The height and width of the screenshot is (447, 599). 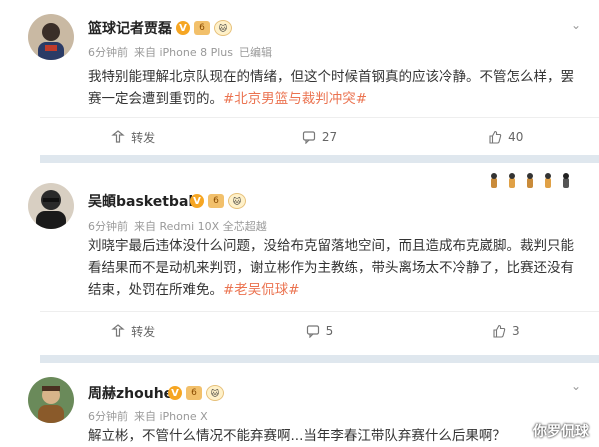 I want to click on post-meta: 6分钟前 来自 iPhone X, so click(x=151, y=416).